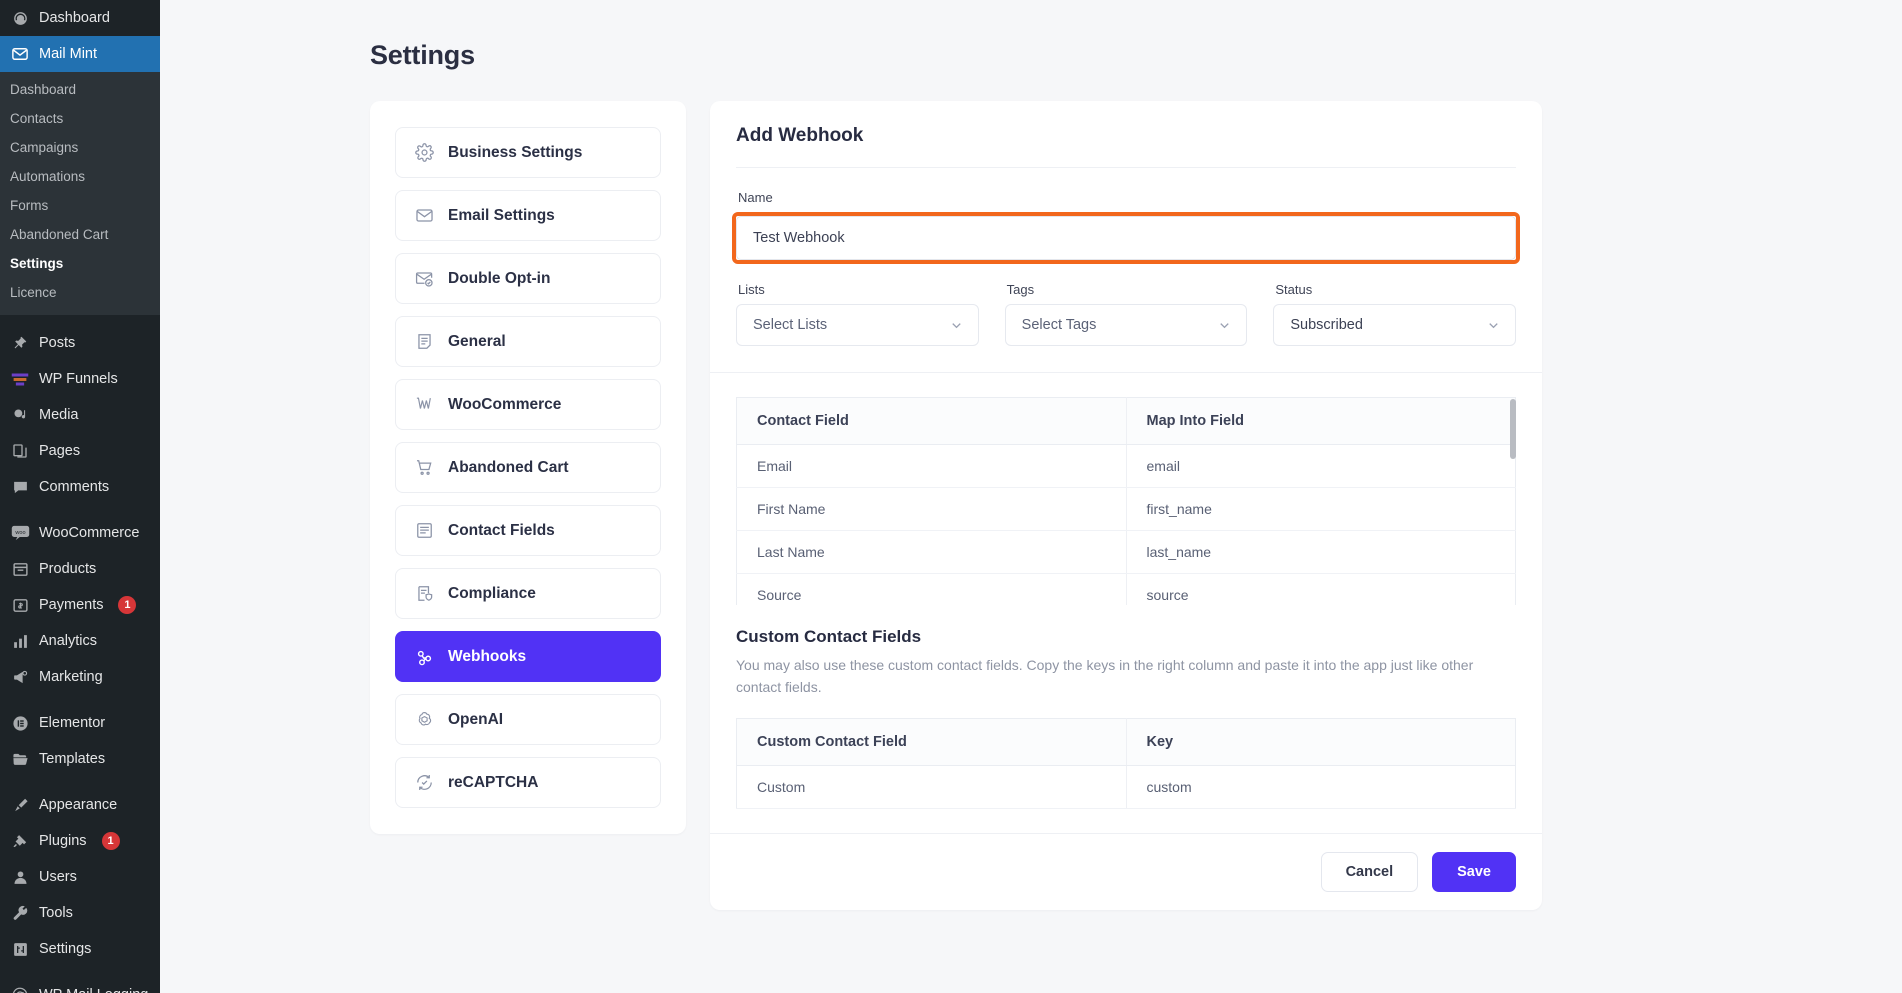 The image size is (1902, 993). I want to click on table-header-row: Contact Field Map Into Field, so click(1126, 421).